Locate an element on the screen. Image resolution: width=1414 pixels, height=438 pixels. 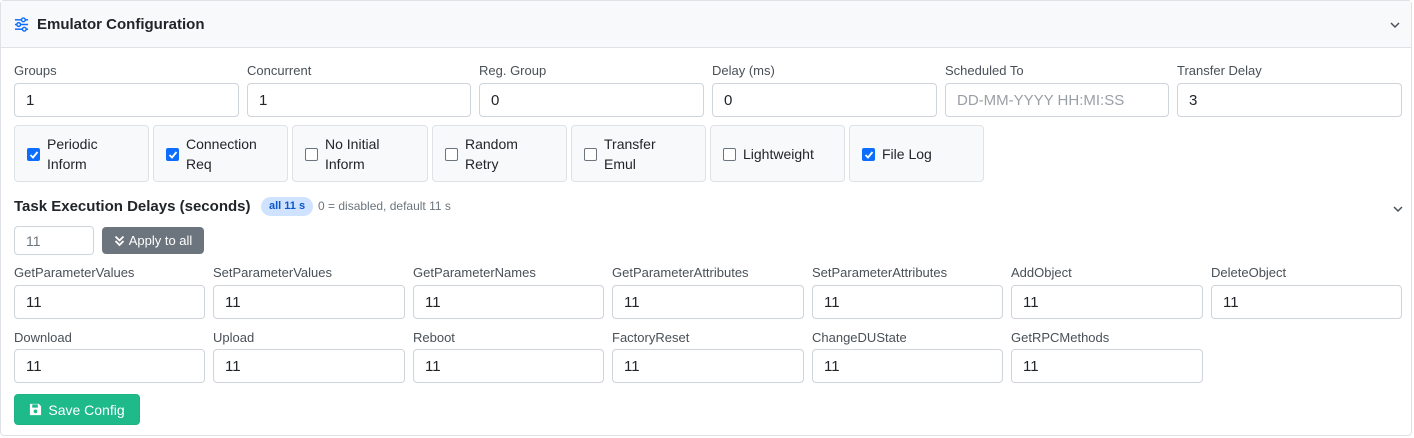
delay-label-getparameternames: GetParameterNames is located at coordinates (474, 272).